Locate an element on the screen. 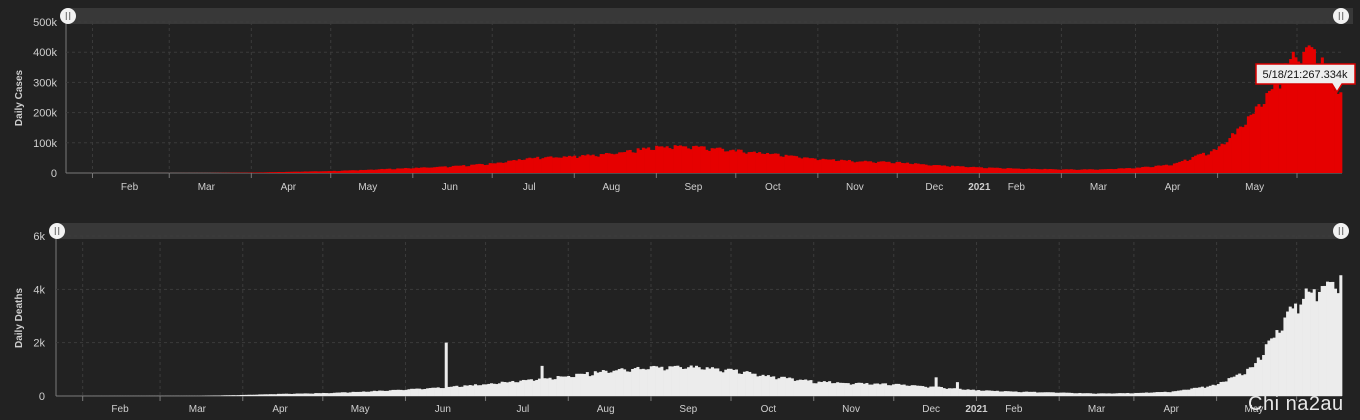  y-axis-label: Daily Cases is located at coordinates (19, 97).